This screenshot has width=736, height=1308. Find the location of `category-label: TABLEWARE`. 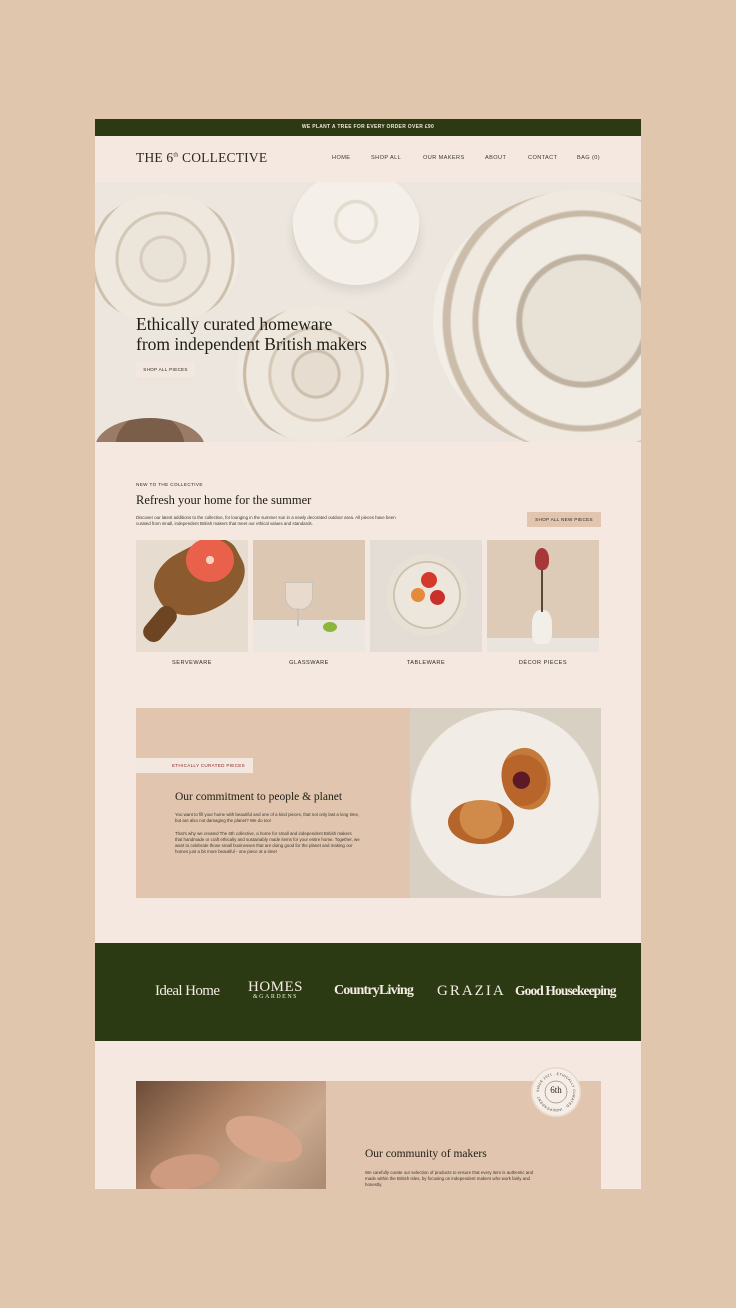

category-label: TABLEWARE is located at coordinates (426, 663).